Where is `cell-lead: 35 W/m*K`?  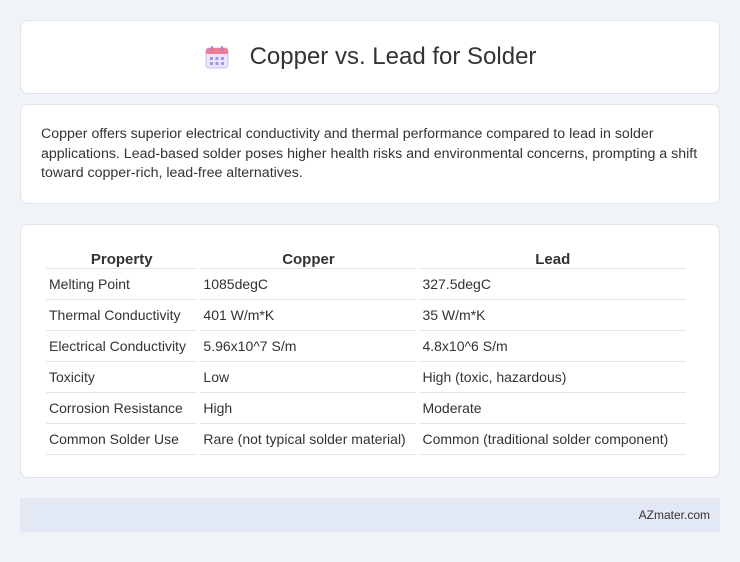 cell-lead: 35 W/m*K is located at coordinates (552, 315).